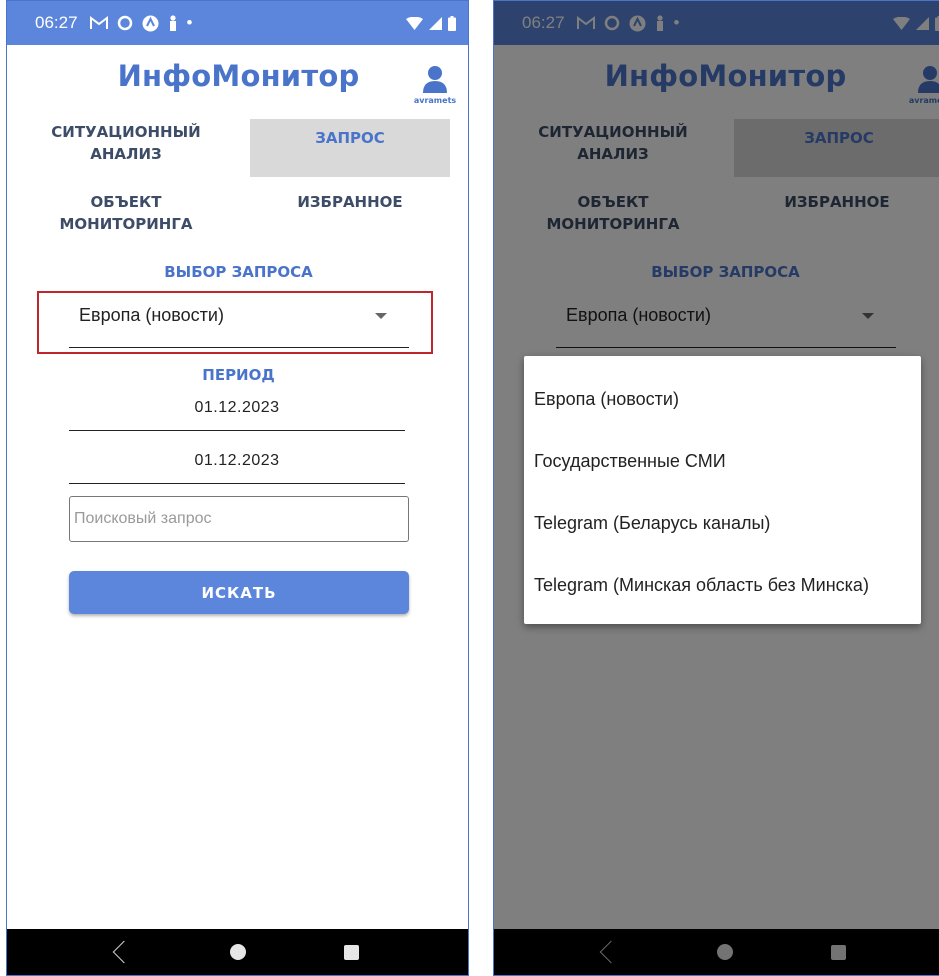 This screenshot has width=939, height=976. I want to click on date-to-field: 01.12.2023, so click(237, 469).